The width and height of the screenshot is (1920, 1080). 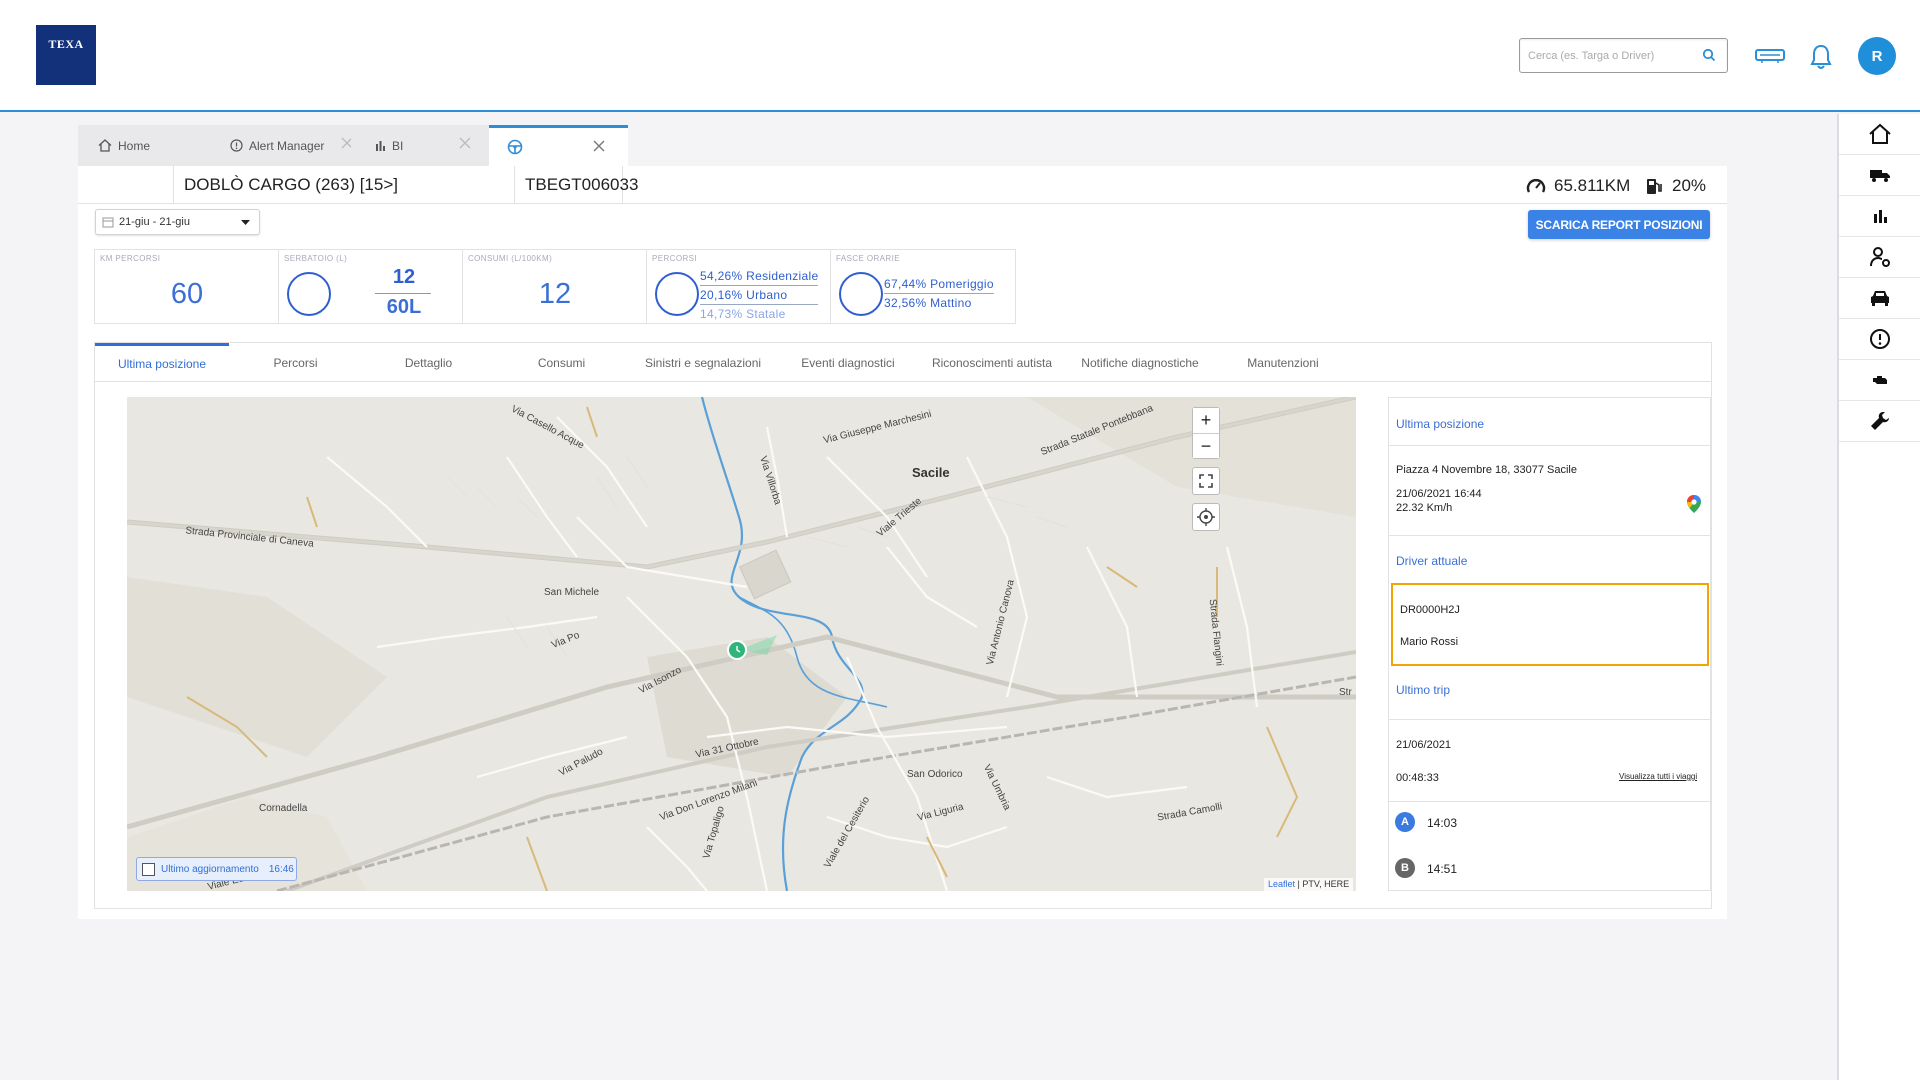 What do you see at coordinates (743, 314) in the screenshot?
I see `route-row: 14,73% Statale` at bounding box center [743, 314].